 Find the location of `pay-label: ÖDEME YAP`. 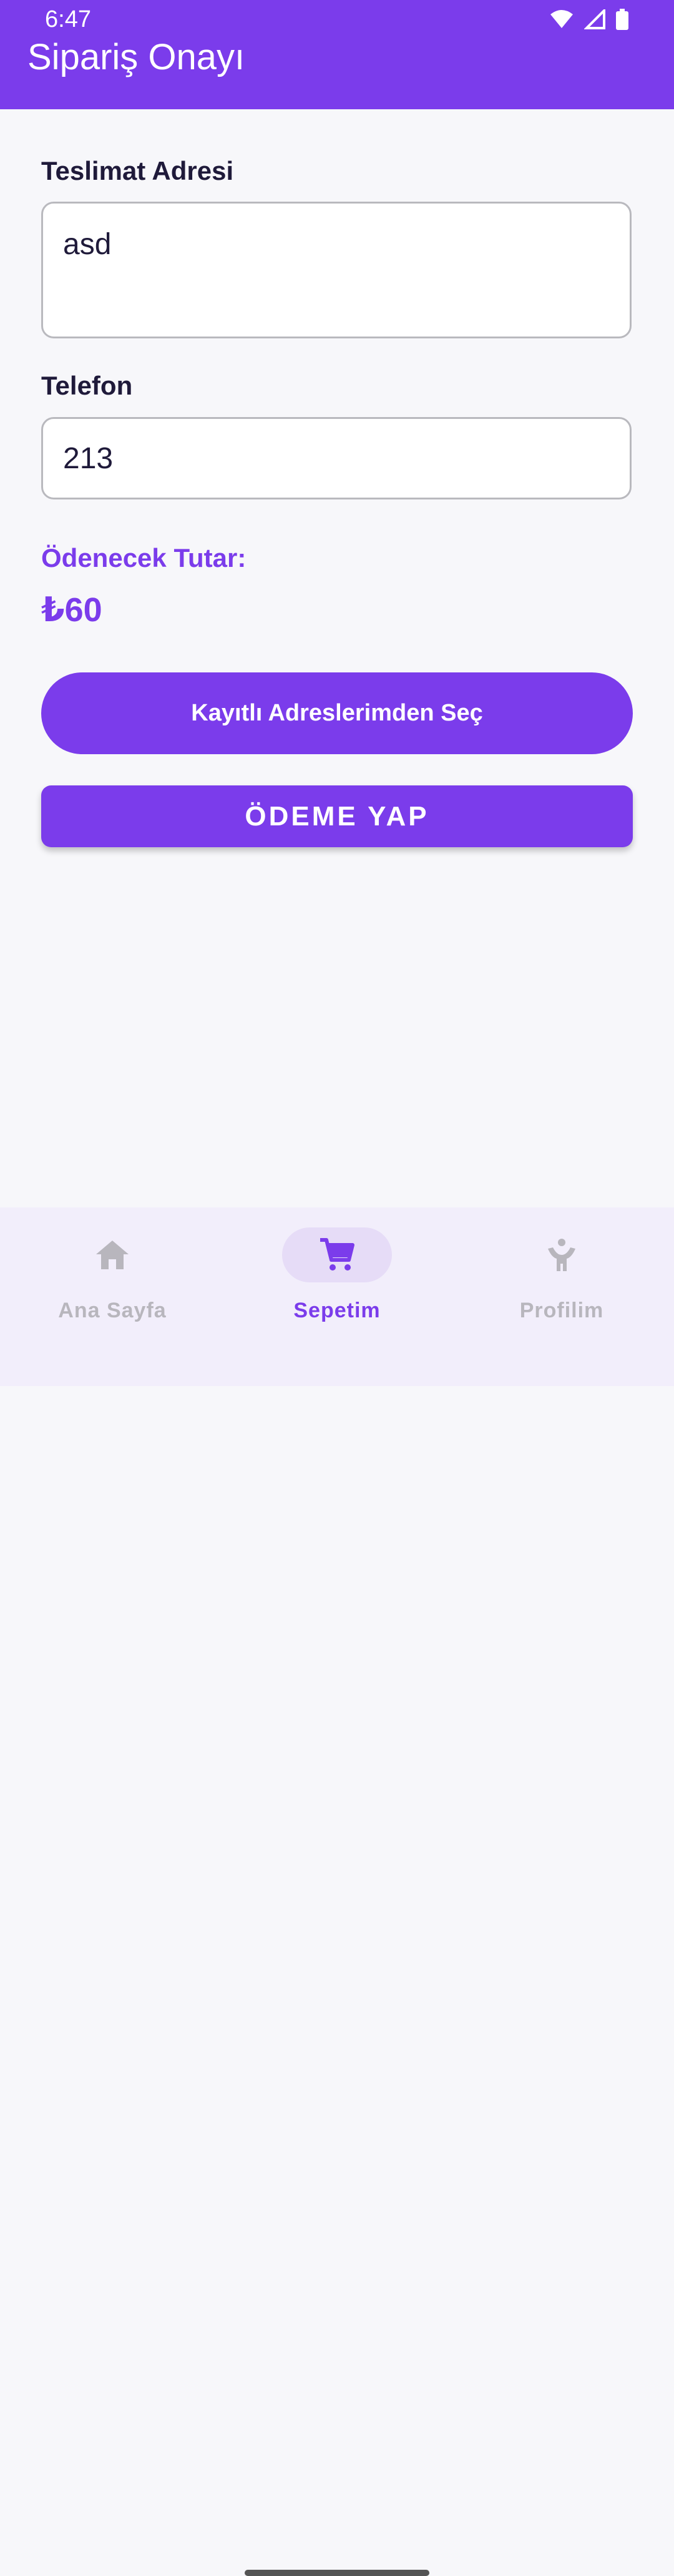

pay-label: ÖDEME YAP is located at coordinates (337, 816).